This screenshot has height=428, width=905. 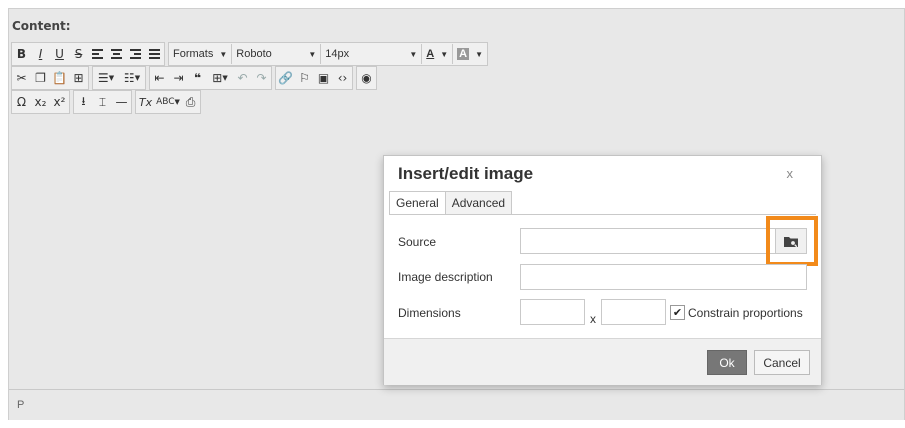 I want to click on paste-icon: 📋, so click(x=59, y=78).